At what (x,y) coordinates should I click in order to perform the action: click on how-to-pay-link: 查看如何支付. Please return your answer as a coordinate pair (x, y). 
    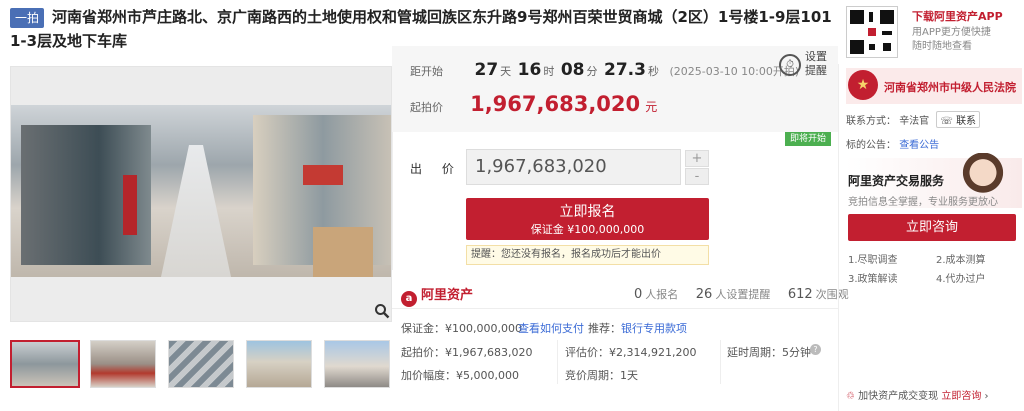
    Looking at the image, I should click on (551, 328).